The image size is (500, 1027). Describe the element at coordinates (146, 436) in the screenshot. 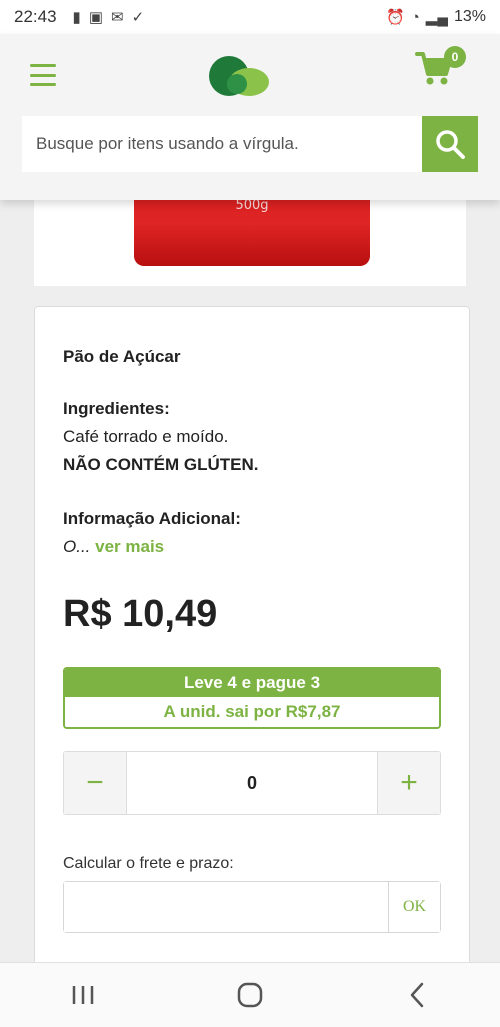

I see `ingredients-text: Café torrado e moído.` at that location.